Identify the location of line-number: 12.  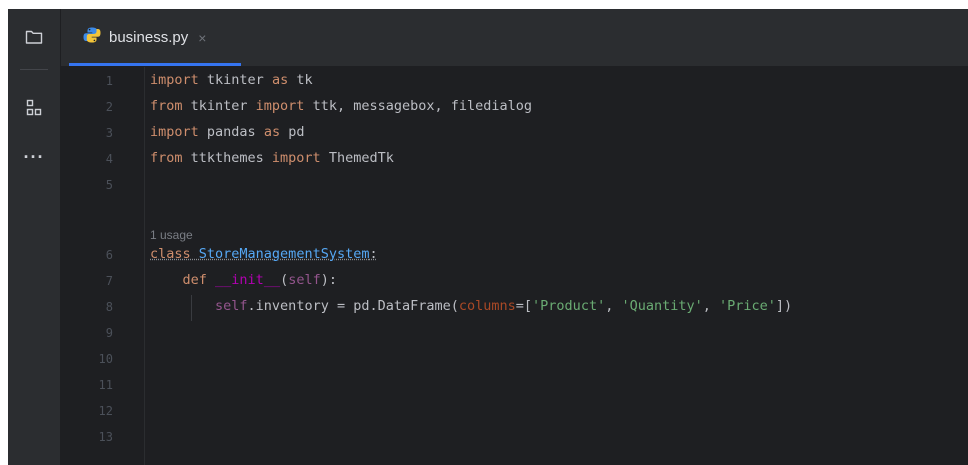
(105, 411).